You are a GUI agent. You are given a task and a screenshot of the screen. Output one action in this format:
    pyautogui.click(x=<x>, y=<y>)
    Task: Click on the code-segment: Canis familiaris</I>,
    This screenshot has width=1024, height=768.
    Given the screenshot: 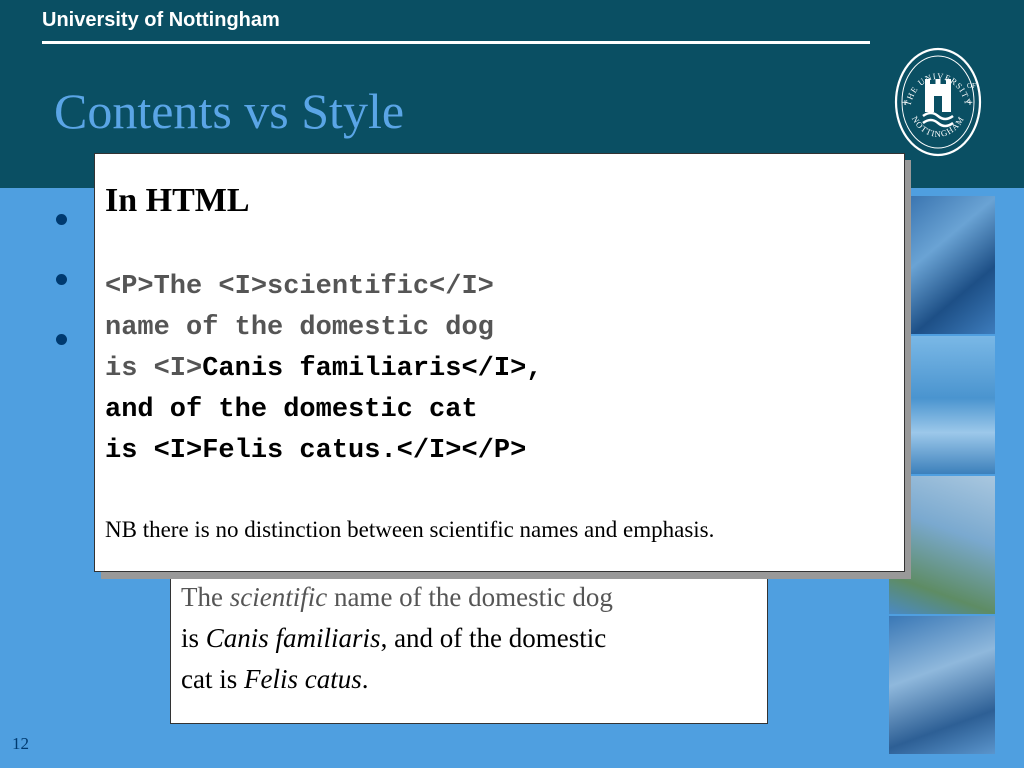 What is the action you would take?
    pyautogui.click(x=372, y=369)
    